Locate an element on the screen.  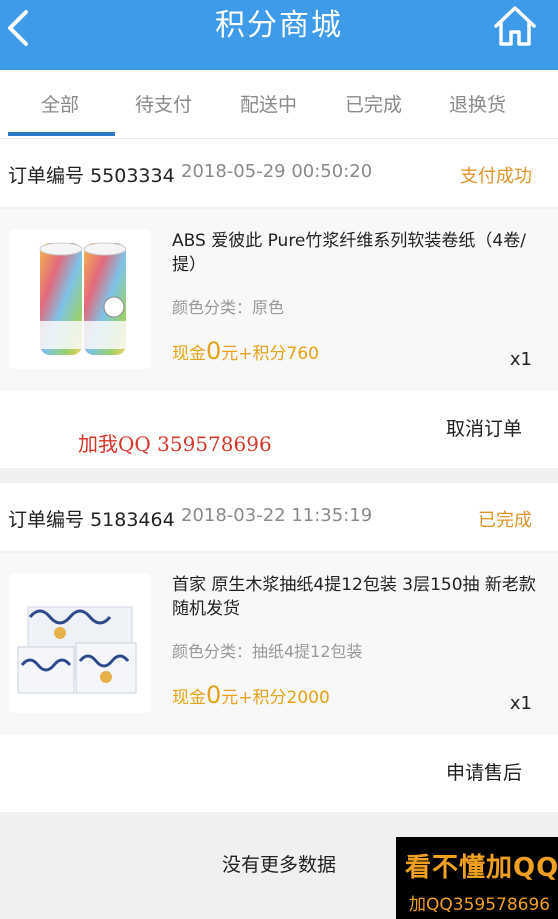
tab-returns: 退换货 is located at coordinates (477, 103).